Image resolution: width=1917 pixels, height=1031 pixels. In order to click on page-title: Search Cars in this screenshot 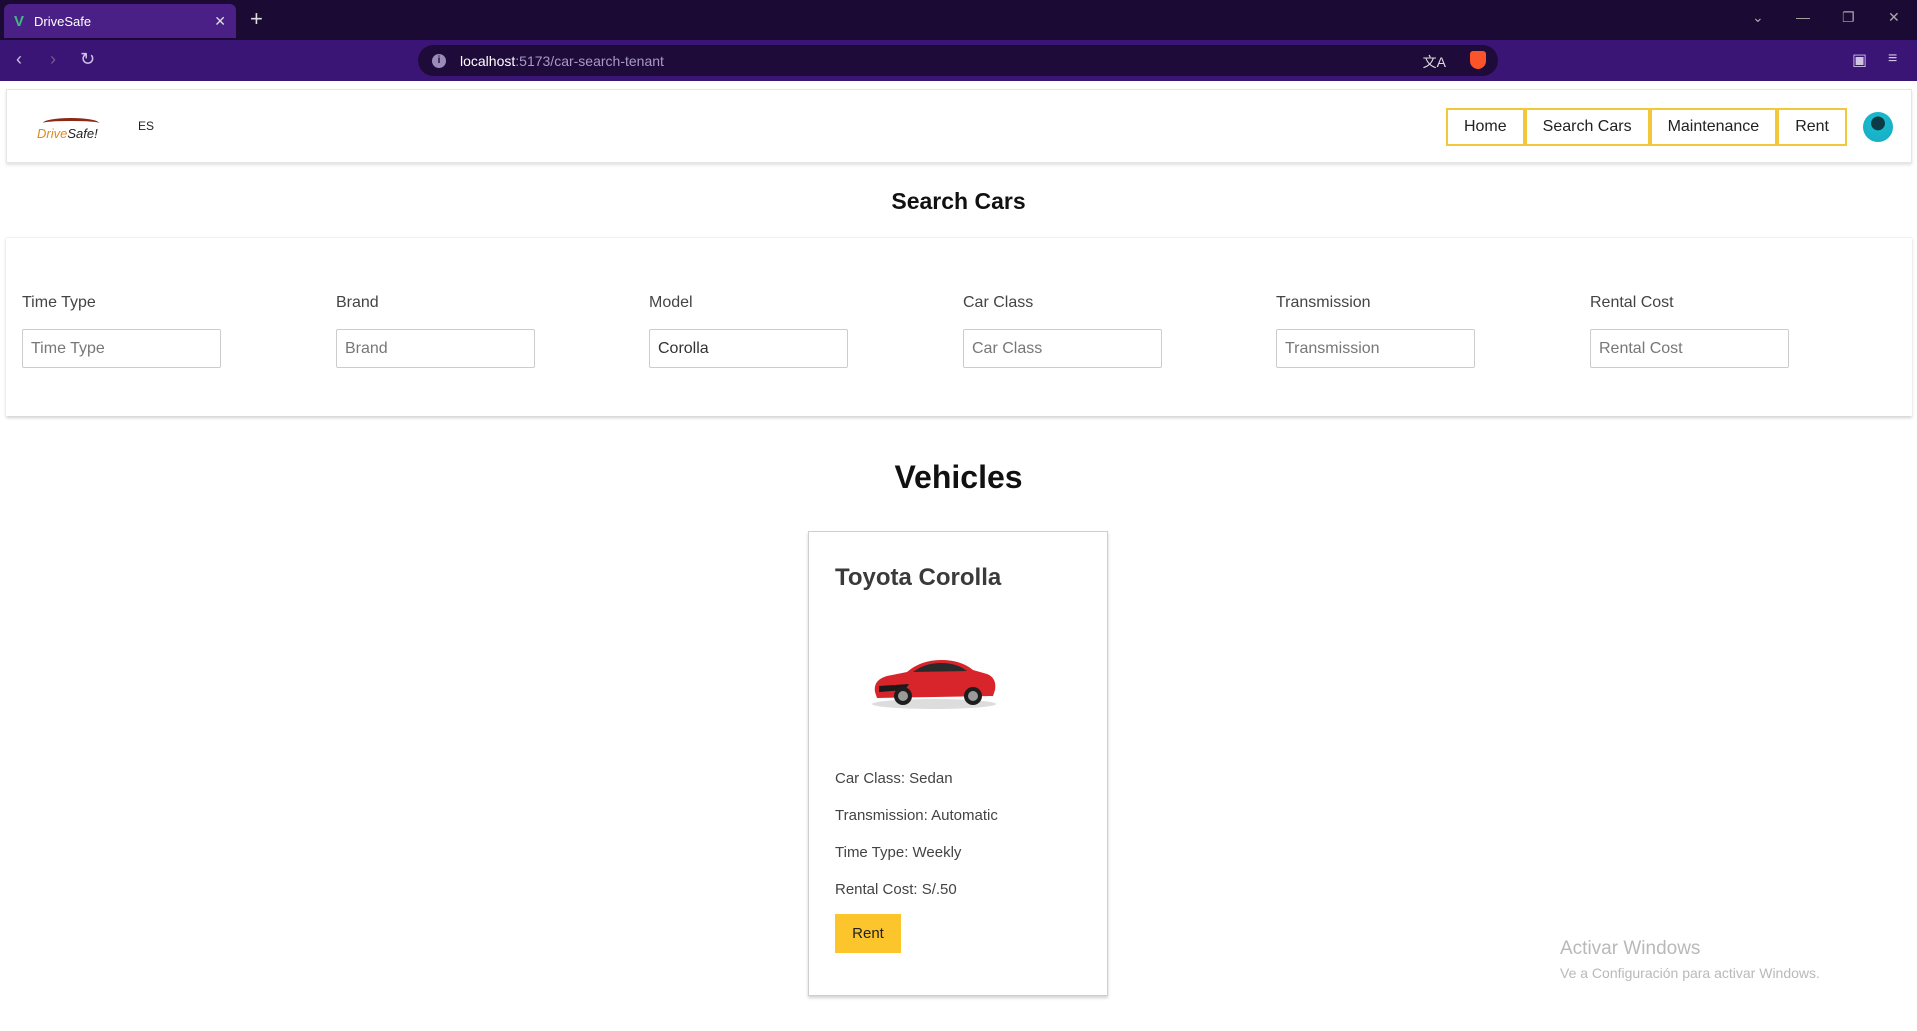, I will do `click(958, 201)`.